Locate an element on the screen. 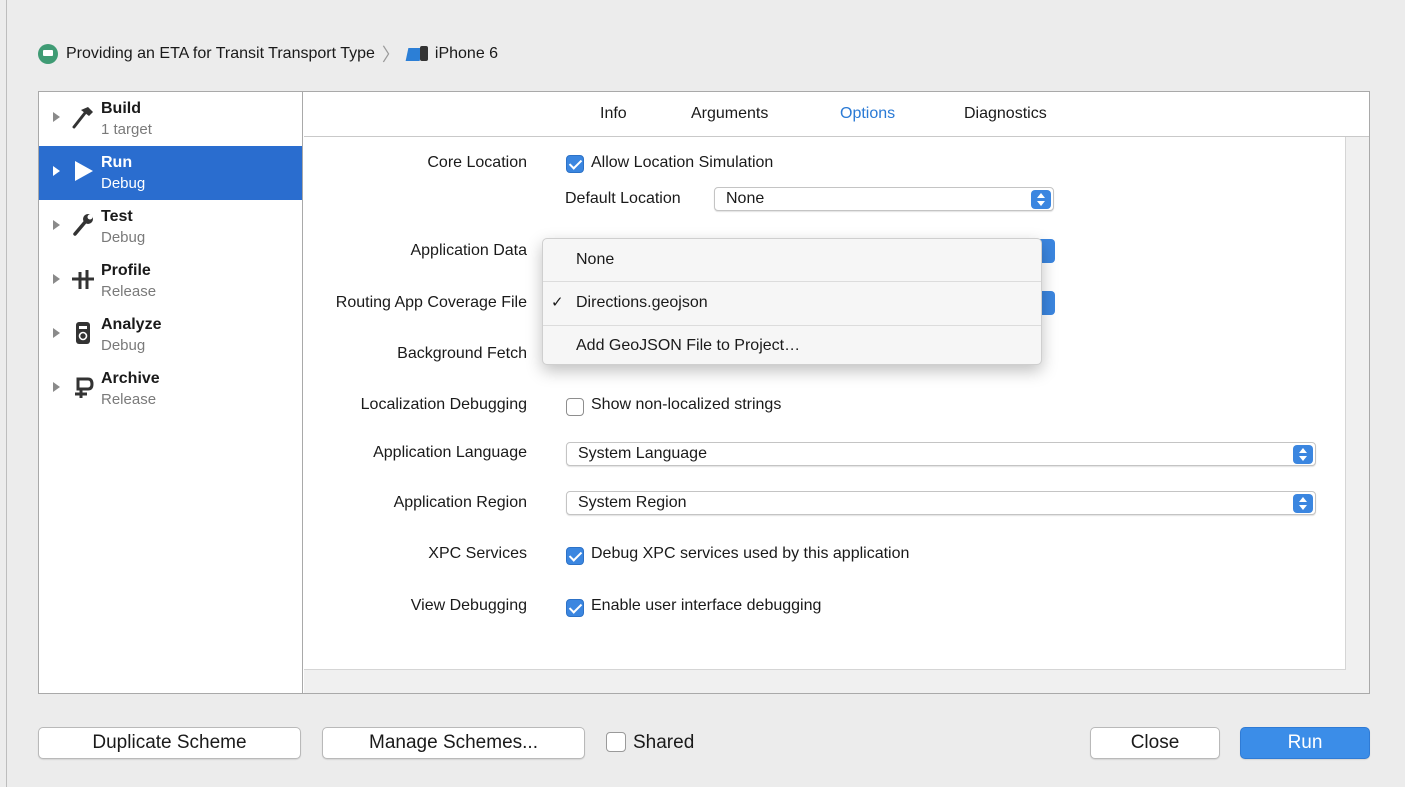 This screenshot has height=787, width=1405. view-debugging-label: View Debugging is located at coordinates (468, 605).